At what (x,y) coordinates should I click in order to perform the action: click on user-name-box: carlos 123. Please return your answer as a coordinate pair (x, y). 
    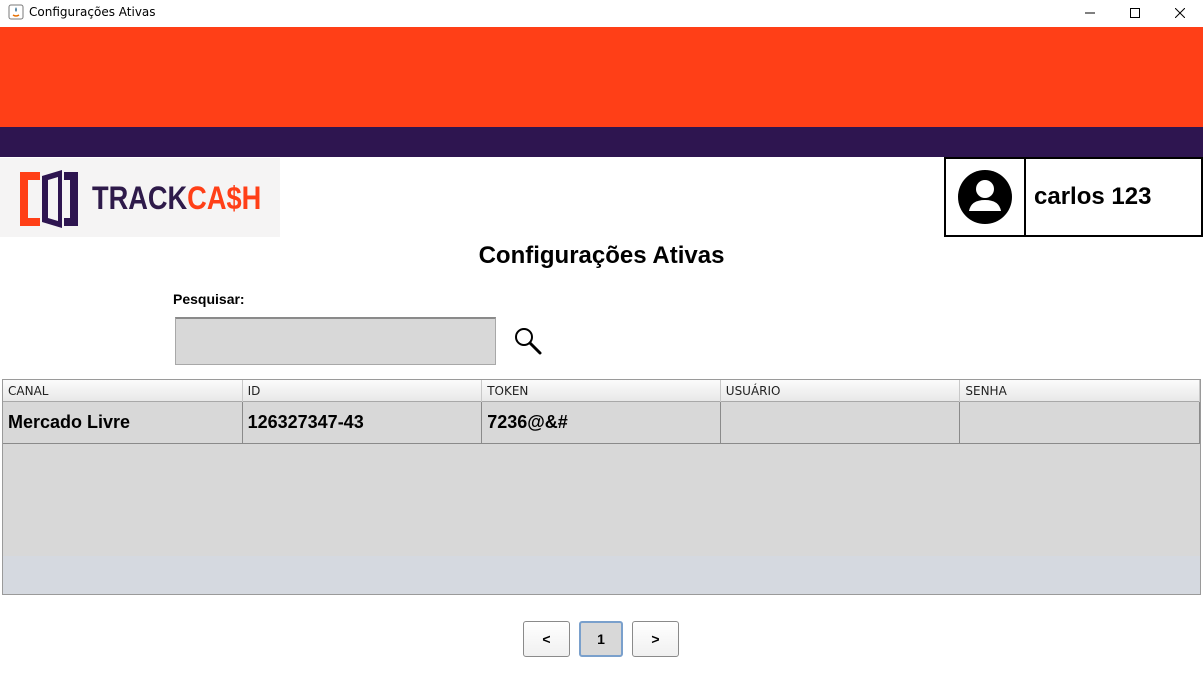
    Looking at the image, I should click on (1114, 197).